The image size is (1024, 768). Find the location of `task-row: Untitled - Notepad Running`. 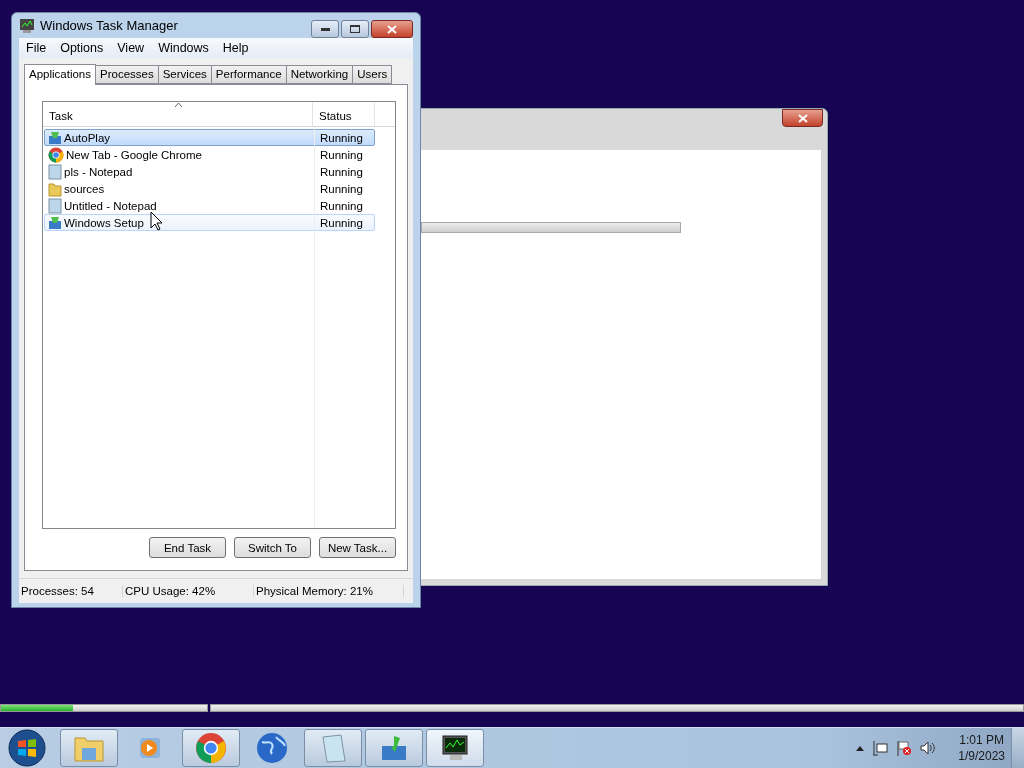

task-row: Untitled - Notepad Running is located at coordinates (209, 205).